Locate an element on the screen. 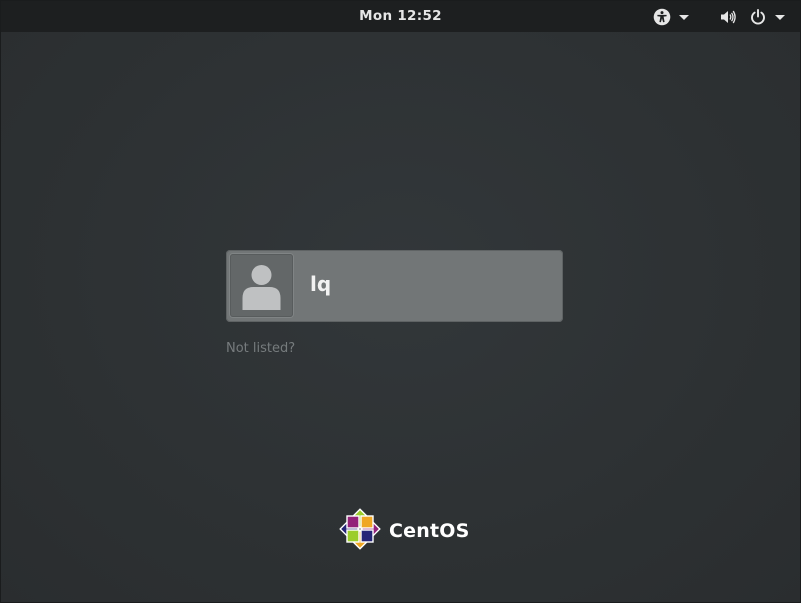 The height and width of the screenshot is (603, 801). centos-logo-icon is located at coordinates (360, 531).